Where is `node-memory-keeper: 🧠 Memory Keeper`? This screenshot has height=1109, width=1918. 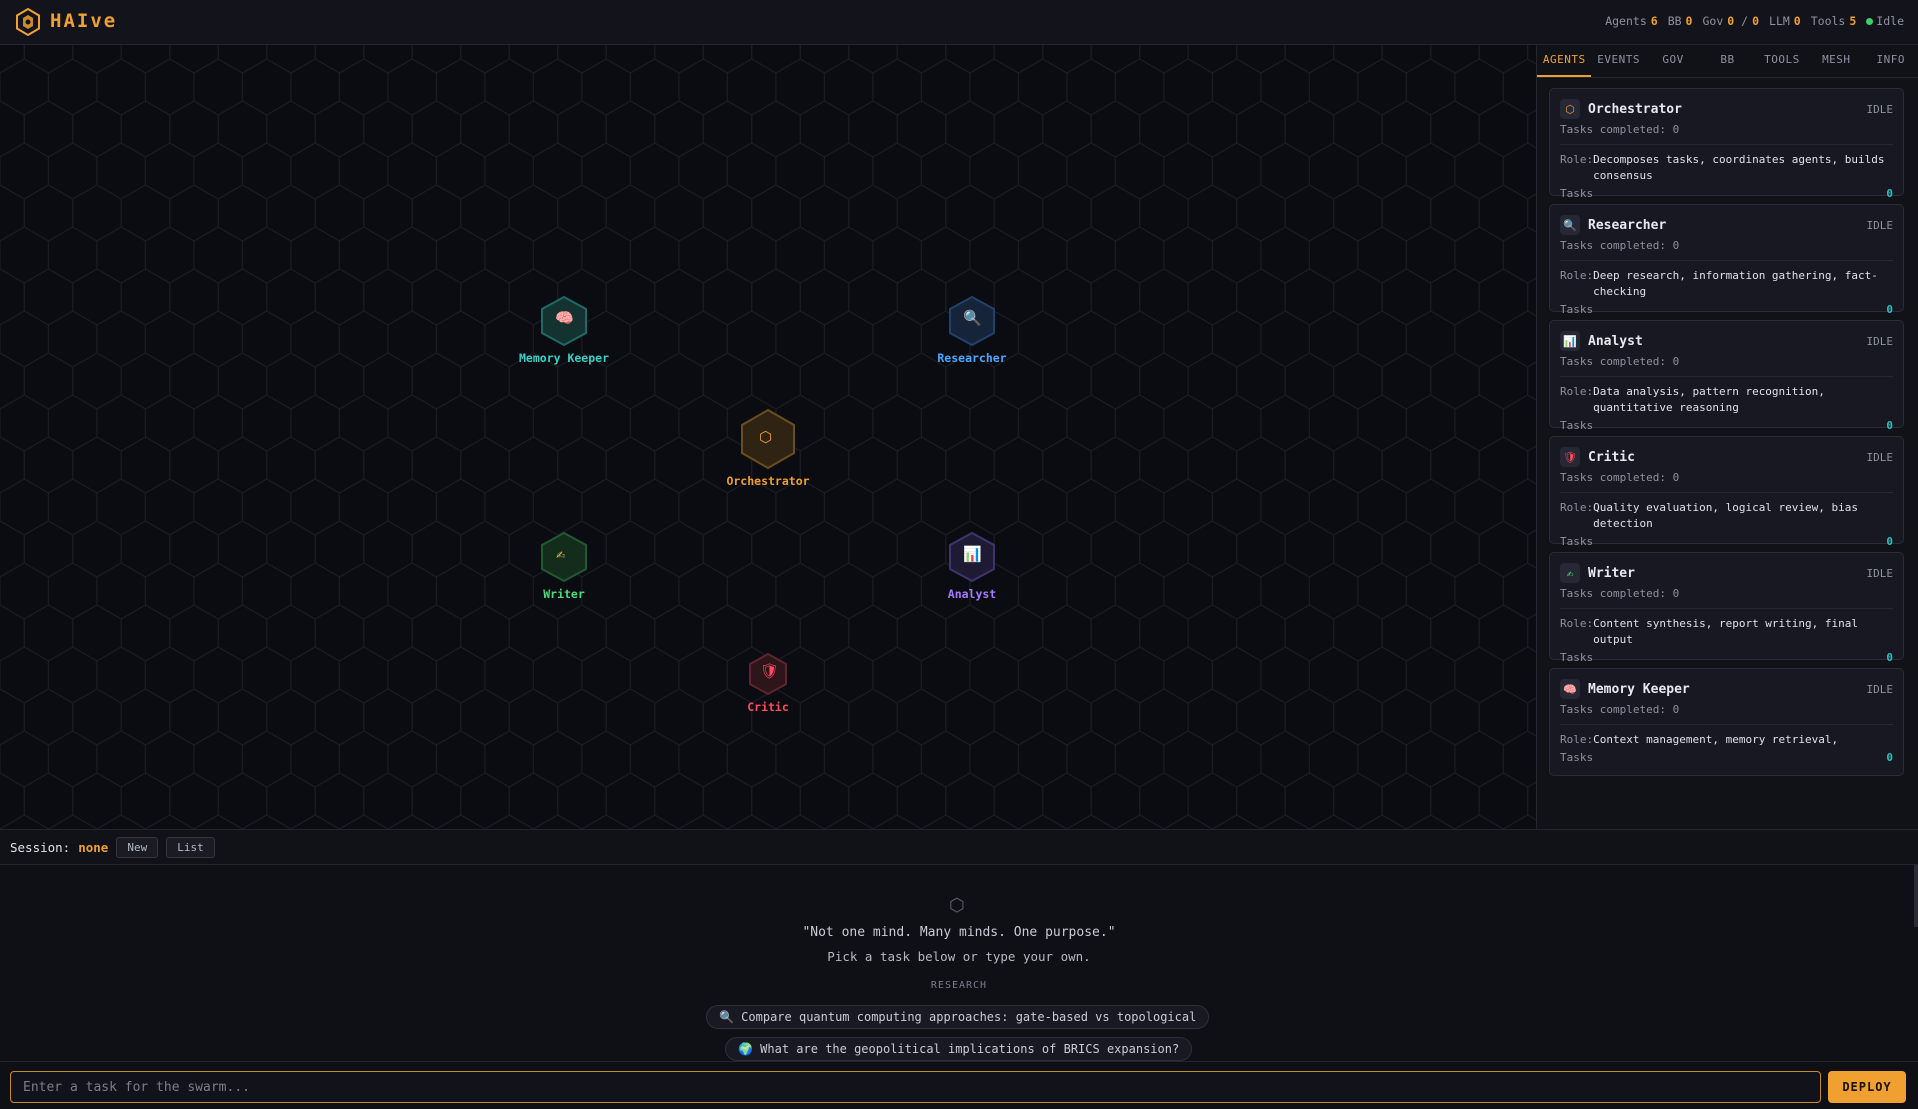 node-memory-keeper: 🧠 Memory Keeper is located at coordinates (564, 330).